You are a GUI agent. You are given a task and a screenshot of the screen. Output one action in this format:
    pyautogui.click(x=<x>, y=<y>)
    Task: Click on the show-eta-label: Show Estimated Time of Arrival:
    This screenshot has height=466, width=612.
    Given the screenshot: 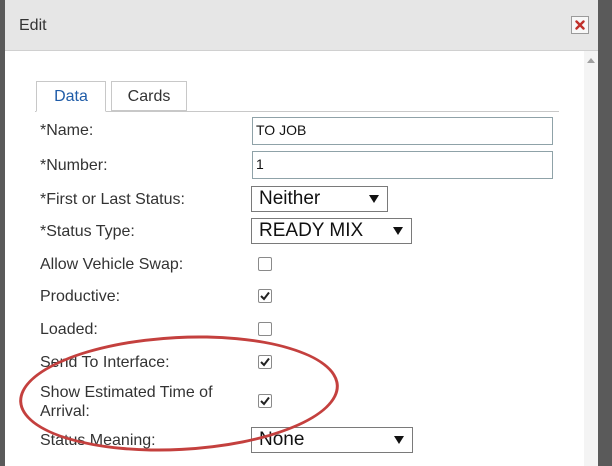 What is the action you would take?
    pyautogui.click(x=126, y=402)
    